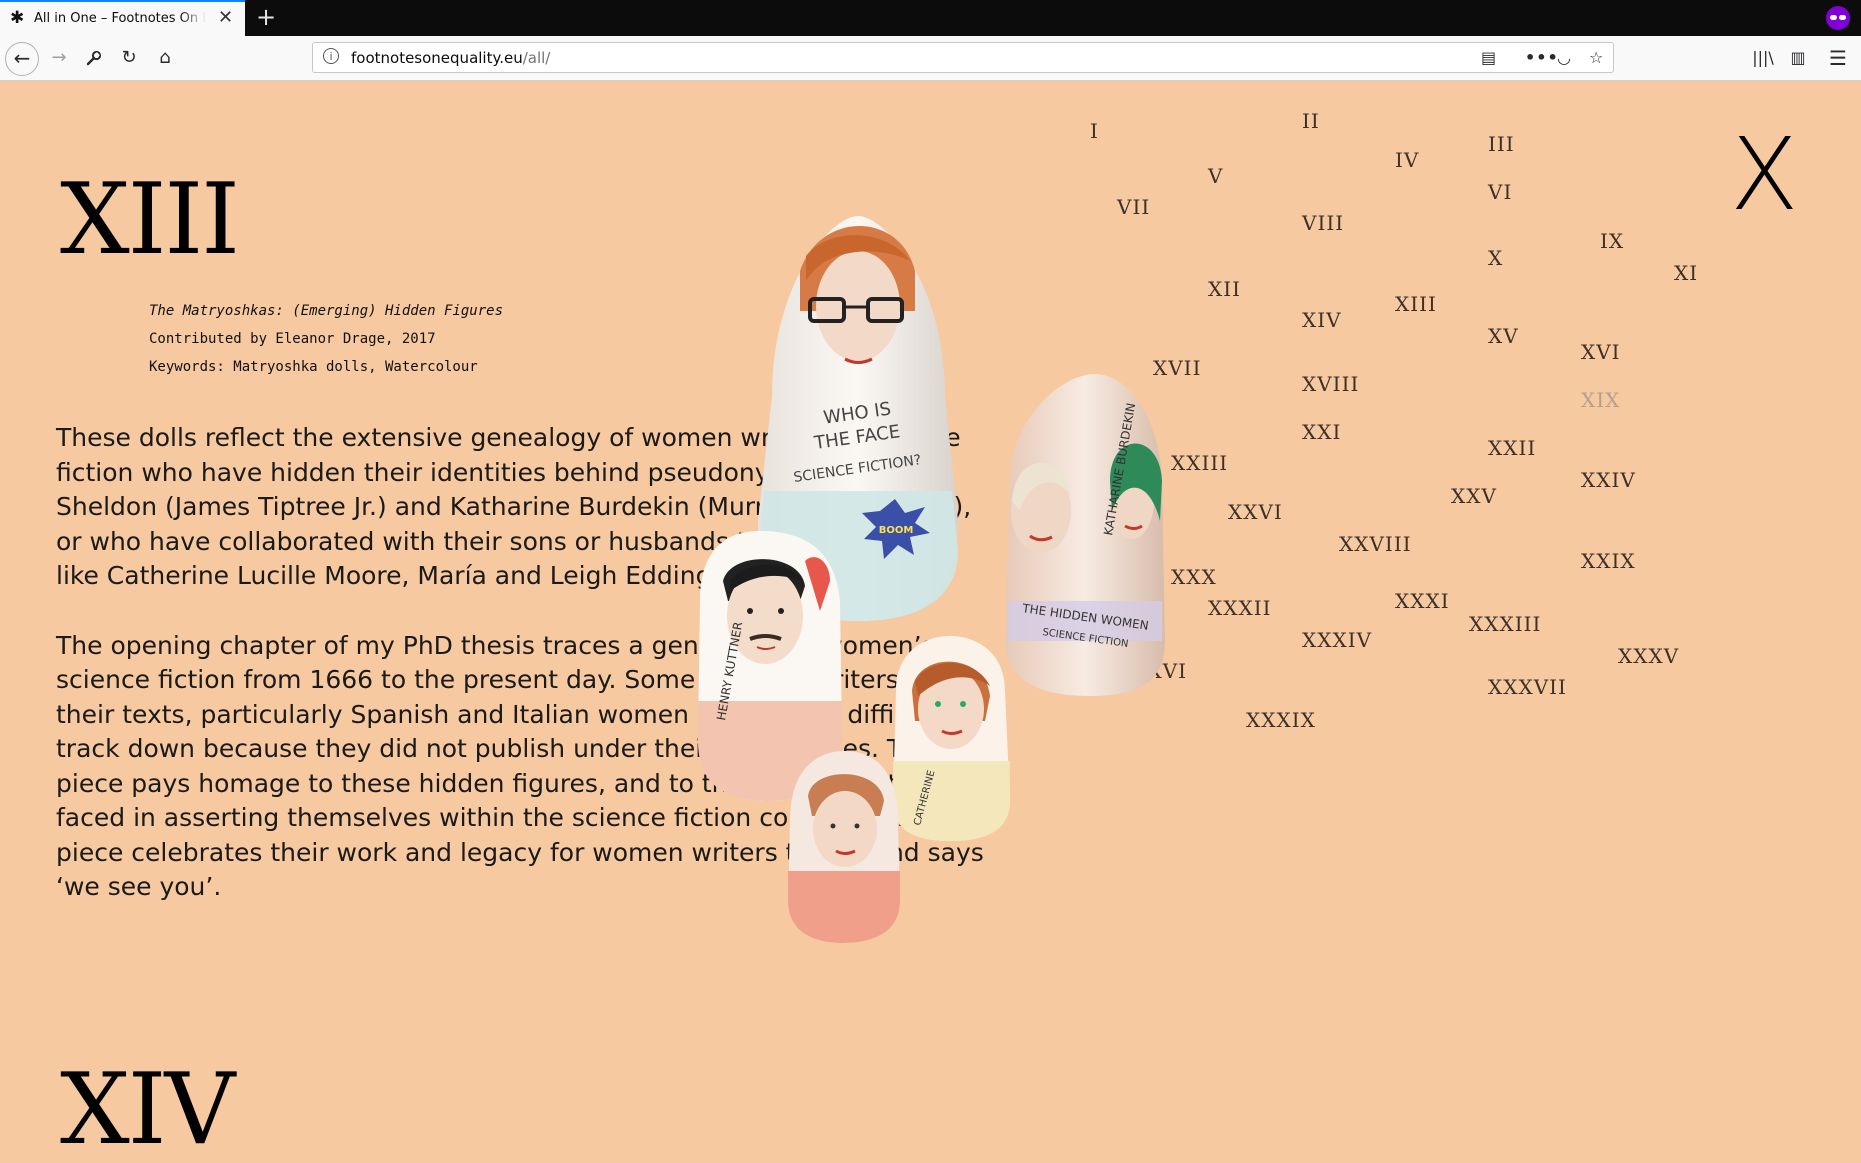 The image size is (1861, 1163). Describe the element at coordinates (1224, 289) in the screenshot. I see `index-link-xii: XII` at that location.